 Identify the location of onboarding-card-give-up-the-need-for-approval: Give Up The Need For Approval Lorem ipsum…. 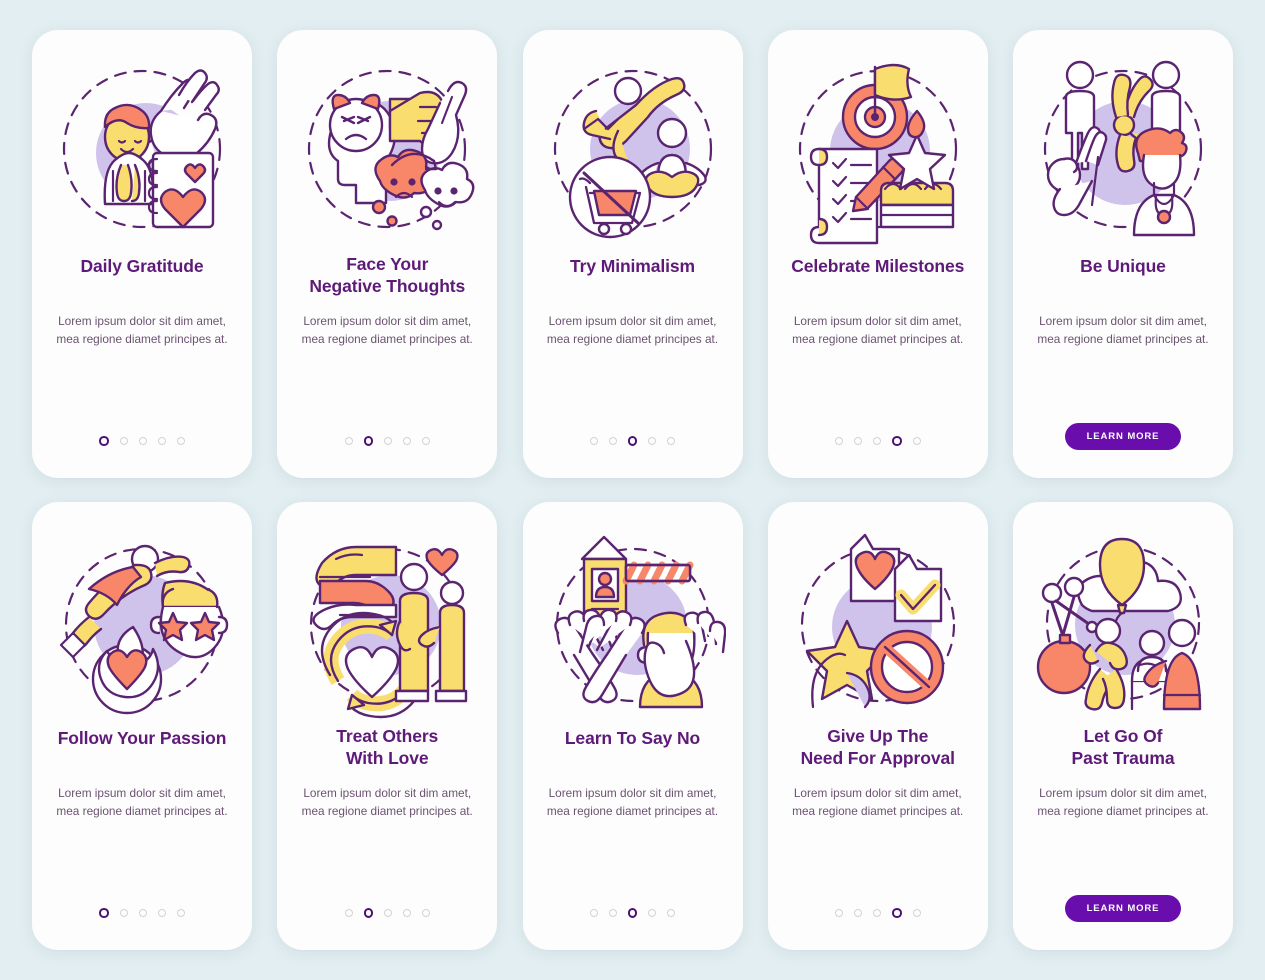
(877, 726).